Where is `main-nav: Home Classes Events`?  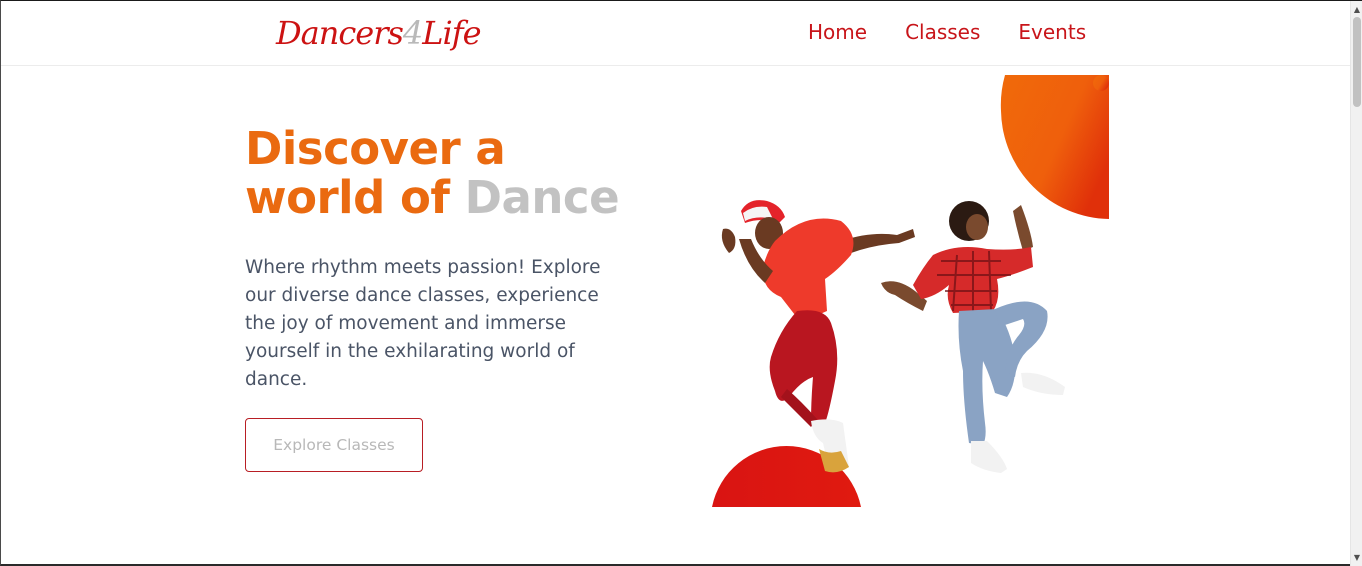
main-nav: Home Classes Events is located at coordinates (947, 32).